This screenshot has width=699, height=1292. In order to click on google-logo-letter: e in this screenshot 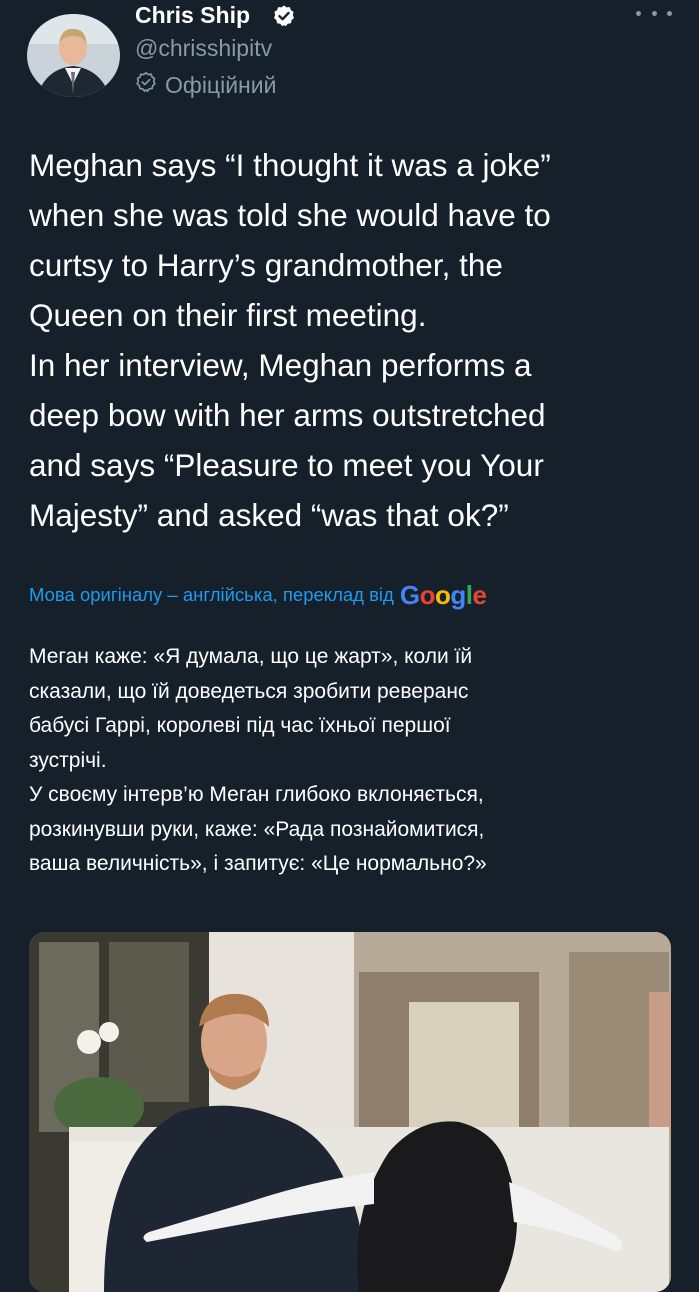, I will do `click(479, 595)`.